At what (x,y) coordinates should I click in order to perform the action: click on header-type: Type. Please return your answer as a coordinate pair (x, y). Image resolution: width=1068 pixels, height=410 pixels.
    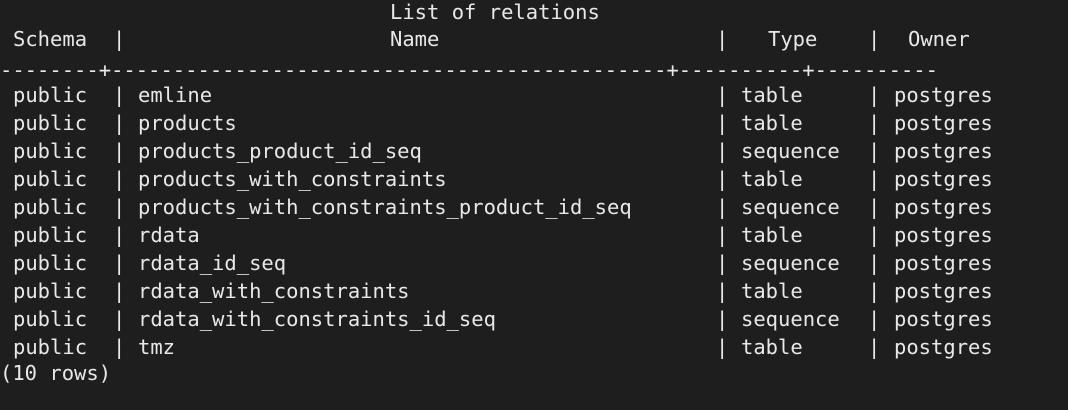
    Looking at the image, I should click on (793, 39).